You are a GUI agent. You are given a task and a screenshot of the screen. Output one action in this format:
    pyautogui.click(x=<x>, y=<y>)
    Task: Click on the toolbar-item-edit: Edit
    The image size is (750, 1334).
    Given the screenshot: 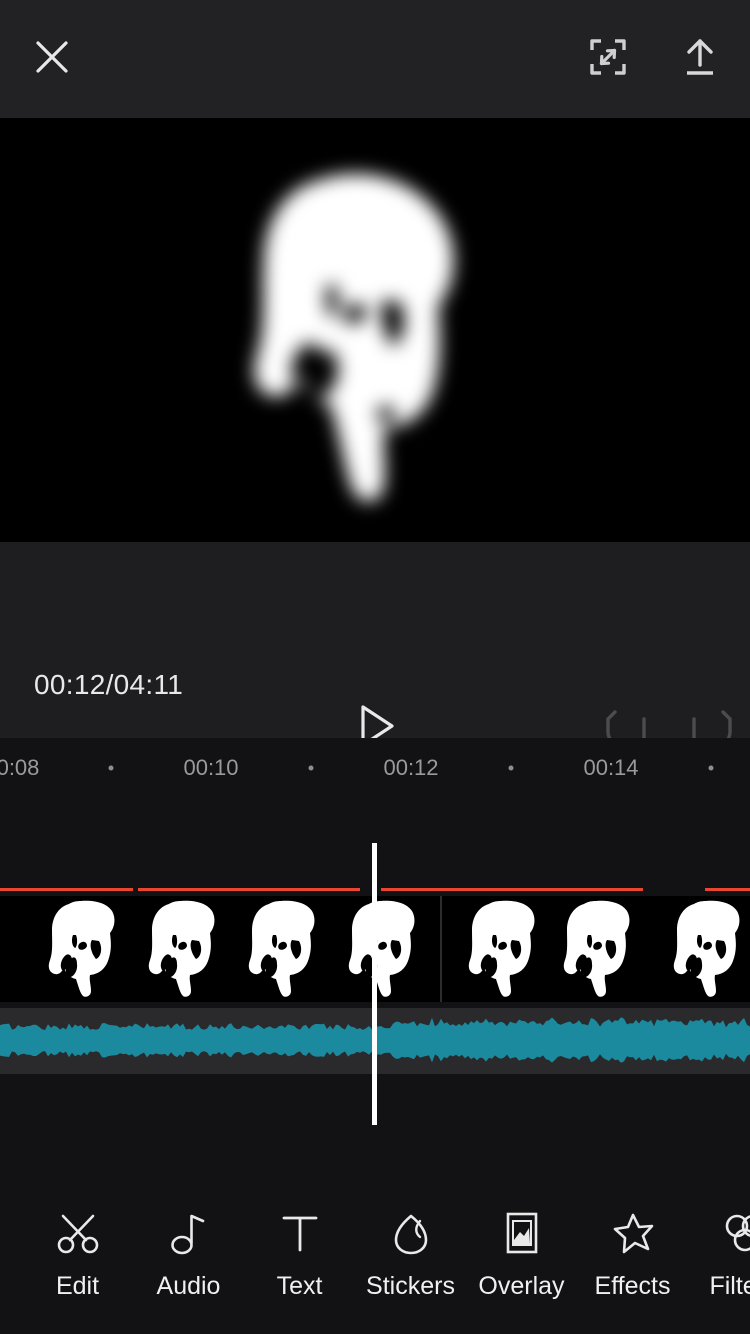 What is the action you would take?
    pyautogui.click(x=77, y=1235)
    